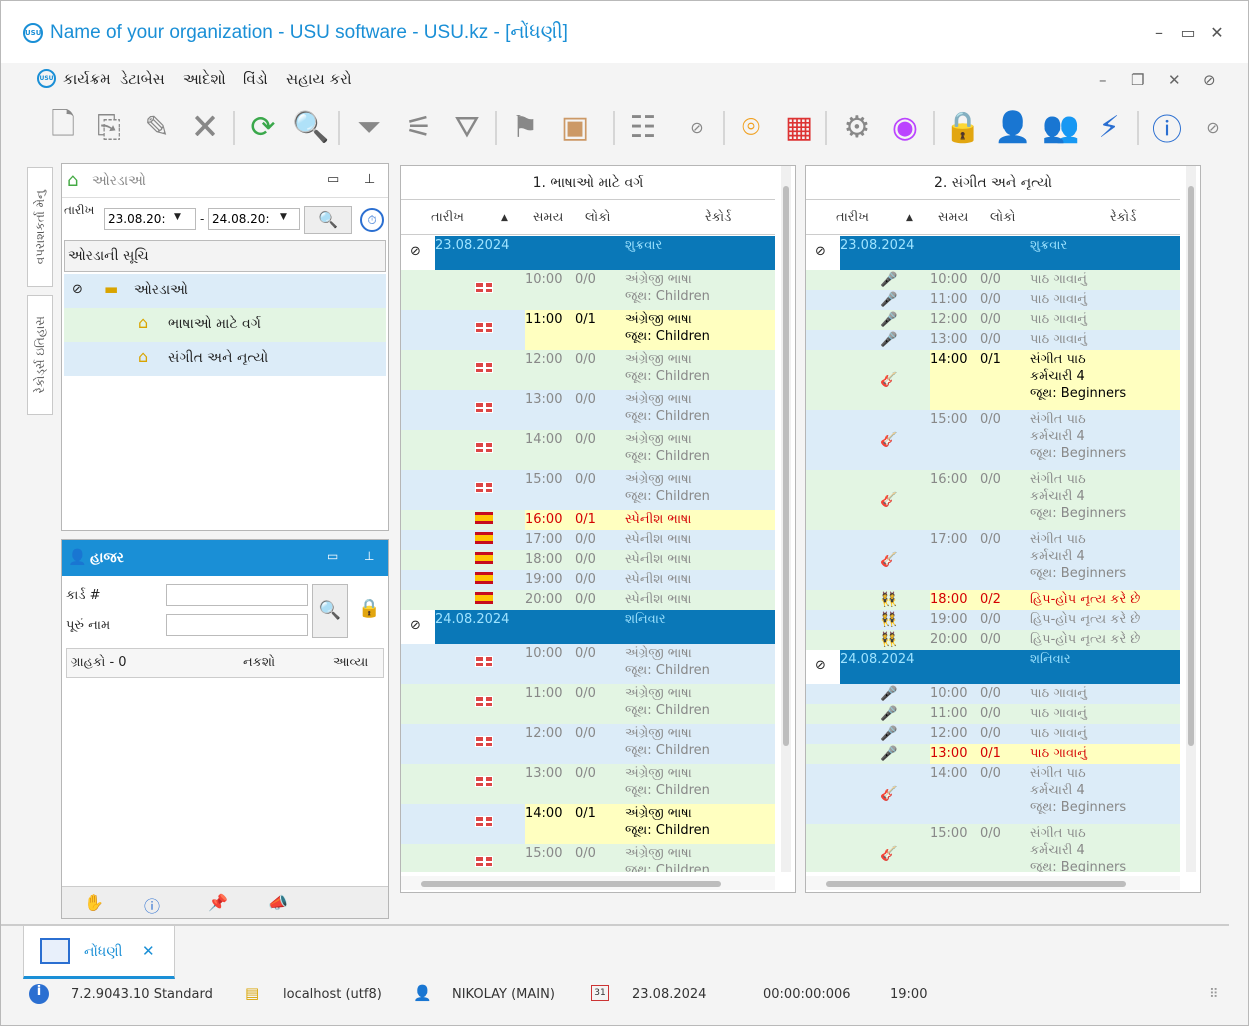 This screenshot has height=1026, width=1249. What do you see at coordinates (993, 620) in the screenshot?
I see `schedule-row: 👯 19:00 0/0 હિપ-હોપ નૃત્ય કરે છે` at bounding box center [993, 620].